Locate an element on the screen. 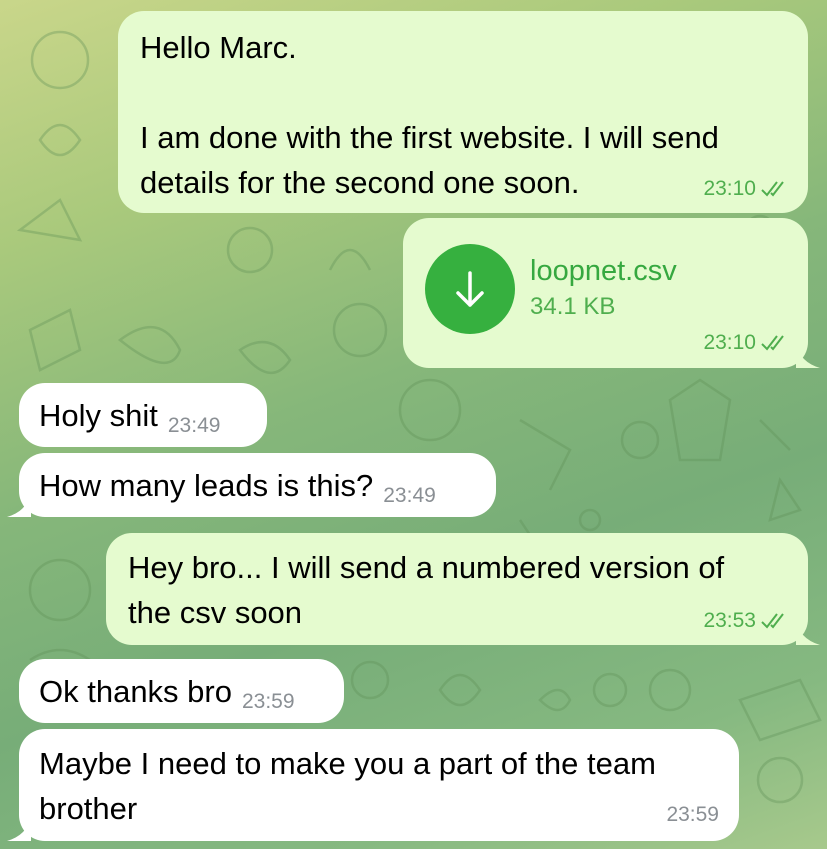 The width and height of the screenshot is (827, 849). message-bubble-incoming: Ok thanks bro 23:59 is located at coordinates (181, 691).